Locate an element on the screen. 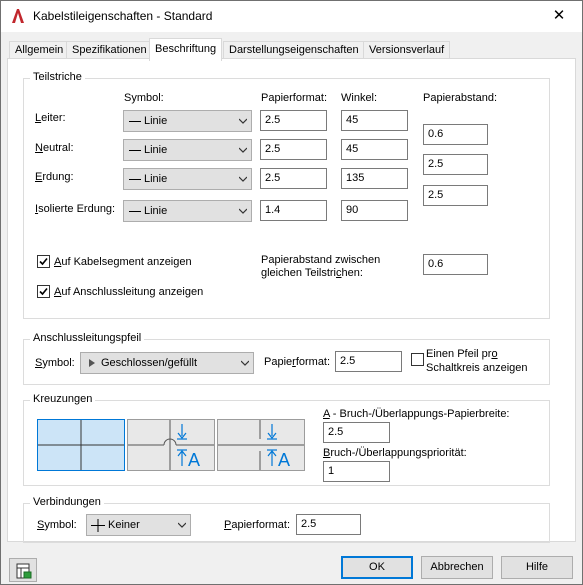 Image resolution: width=583 pixels, height=585 pixels. header-papierabstand: Papierabstand: is located at coordinates (460, 98).